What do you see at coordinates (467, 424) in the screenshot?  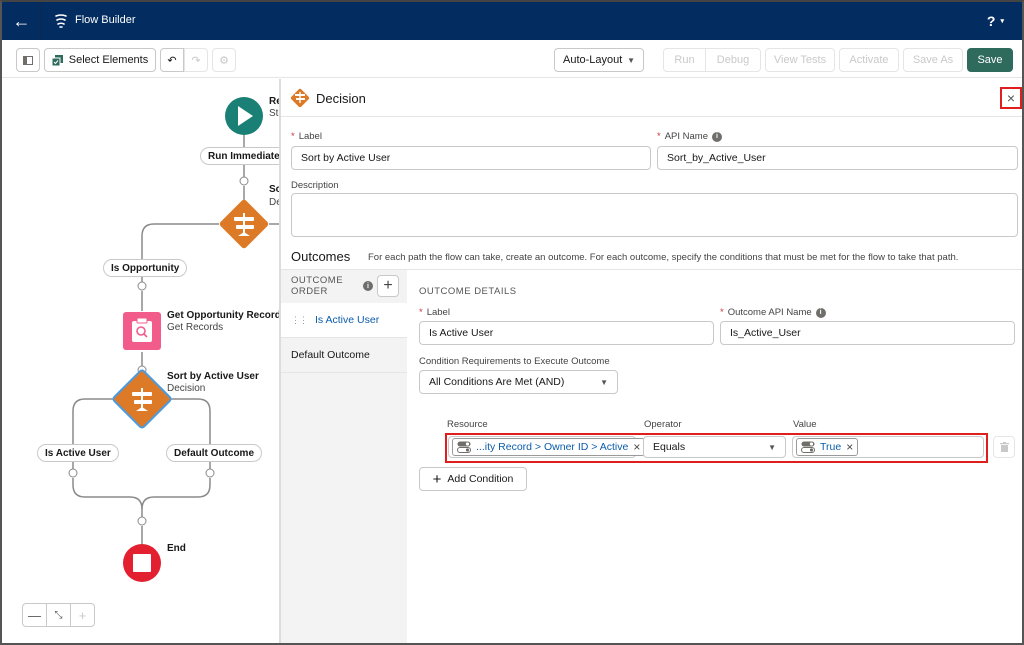 I see `resource-label: Resource` at bounding box center [467, 424].